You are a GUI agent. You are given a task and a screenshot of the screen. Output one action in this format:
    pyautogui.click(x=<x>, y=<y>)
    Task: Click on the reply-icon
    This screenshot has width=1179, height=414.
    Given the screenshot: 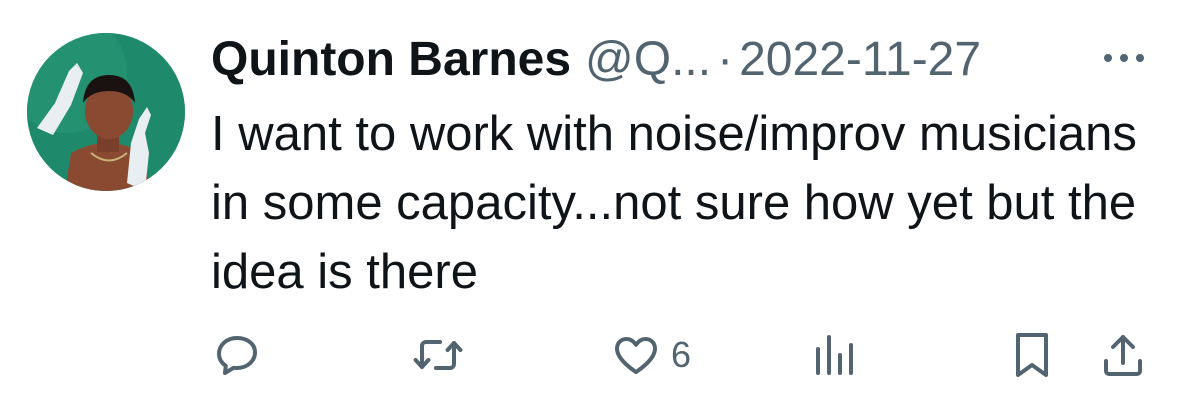 What is the action you would take?
    pyautogui.click(x=237, y=355)
    